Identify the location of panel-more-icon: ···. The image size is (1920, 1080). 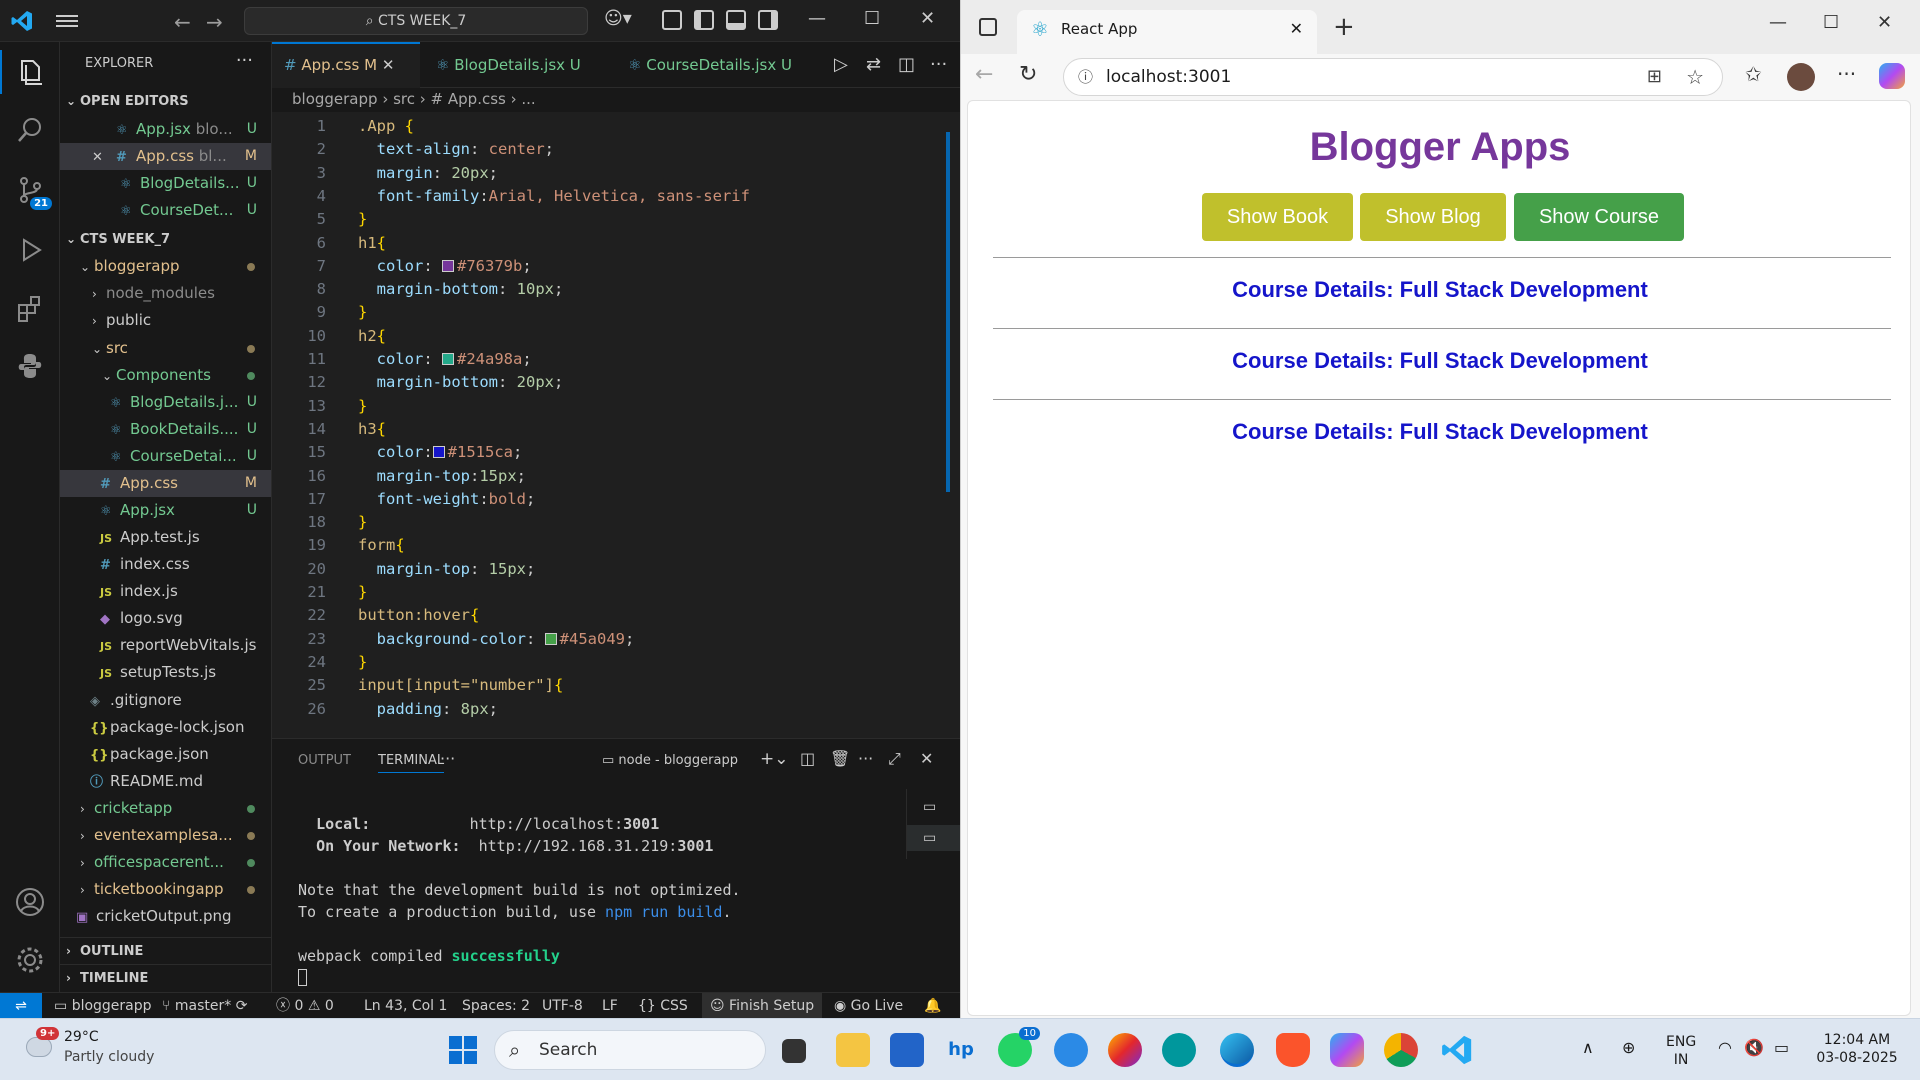
(447, 758).